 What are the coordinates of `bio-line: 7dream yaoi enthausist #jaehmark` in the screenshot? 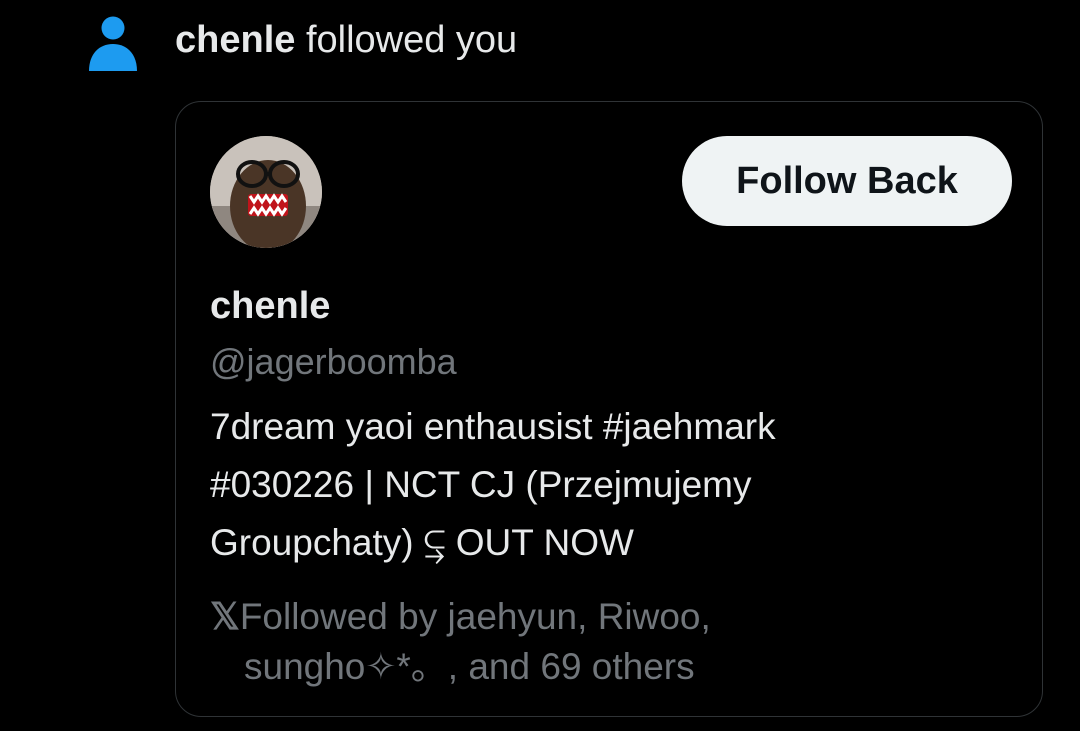 It's located at (493, 426).